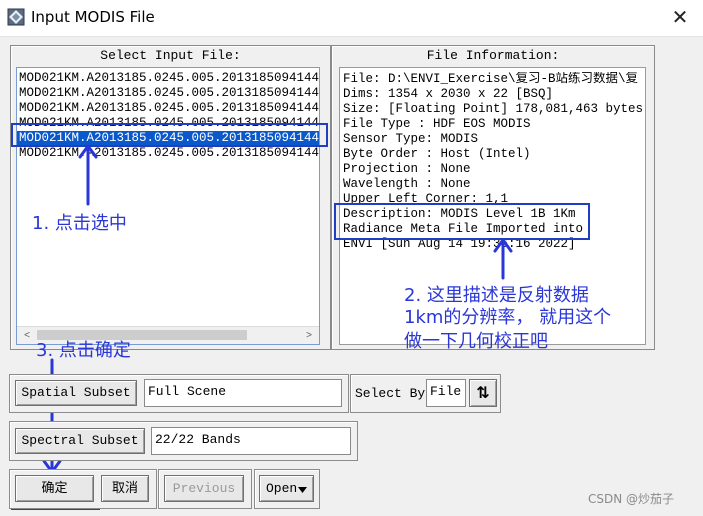 The image size is (703, 516). What do you see at coordinates (491, 79) in the screenshot?
I see `info-file-path: File: D:\ENVI_Exercise\复习-B站练习数据\复` at bounding box center [491, 79].